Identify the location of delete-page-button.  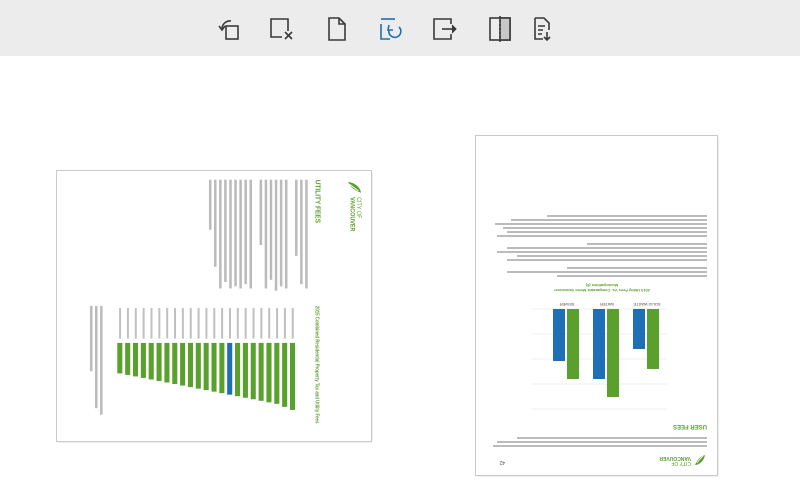
(282, 29).